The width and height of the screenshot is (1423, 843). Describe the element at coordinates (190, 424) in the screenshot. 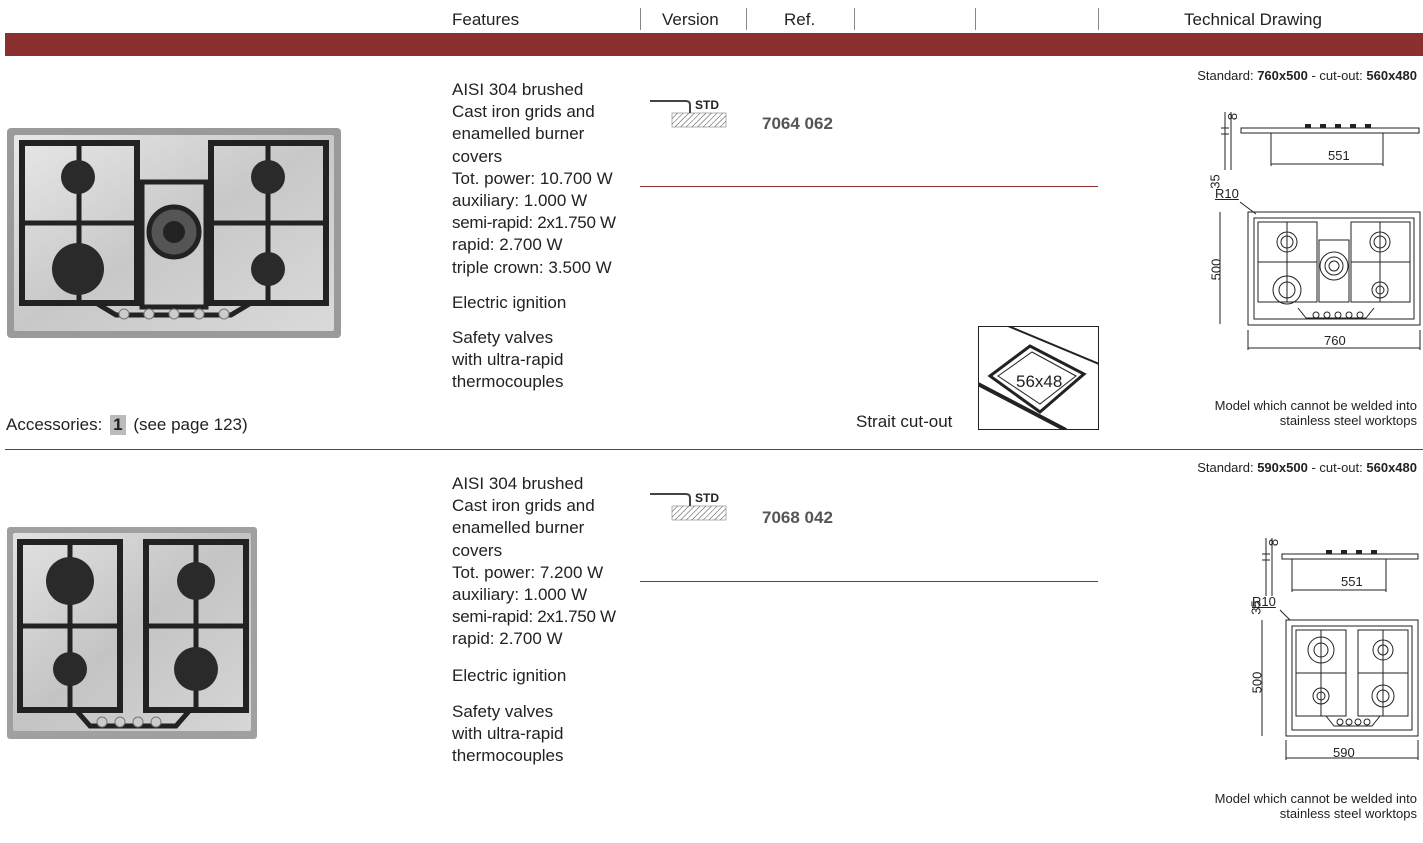

I see `accessories-page-link: (see page 123)` at that location.